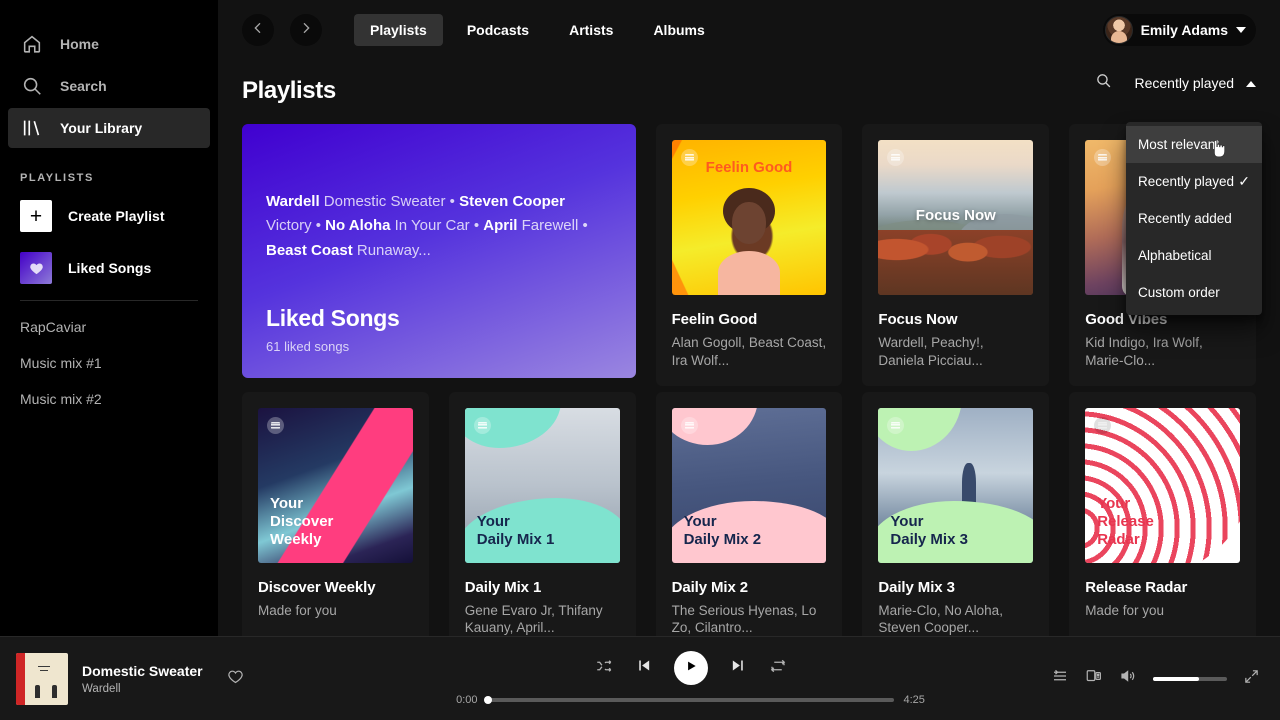  Describe the element at coordinates (109, 327) in the screenshot. I see `sidebar-playlist-rapcaviar: RapCaviar` at that location.